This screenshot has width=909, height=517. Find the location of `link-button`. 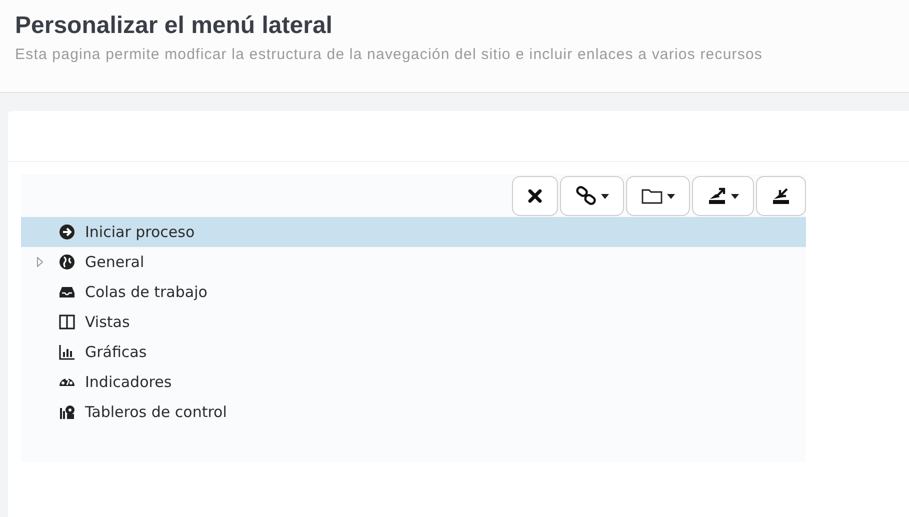

link-button is located at coordinates (592, 196).